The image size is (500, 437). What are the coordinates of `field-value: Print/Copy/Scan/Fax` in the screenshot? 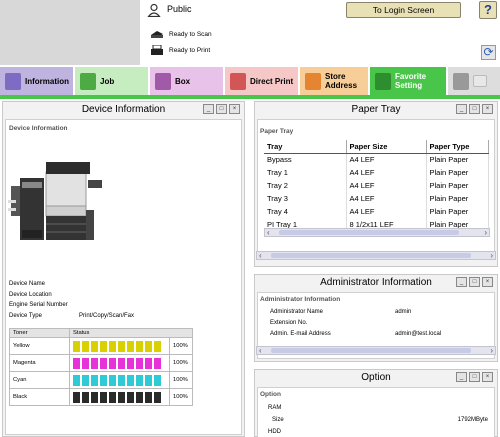 It's located at (107, 315).